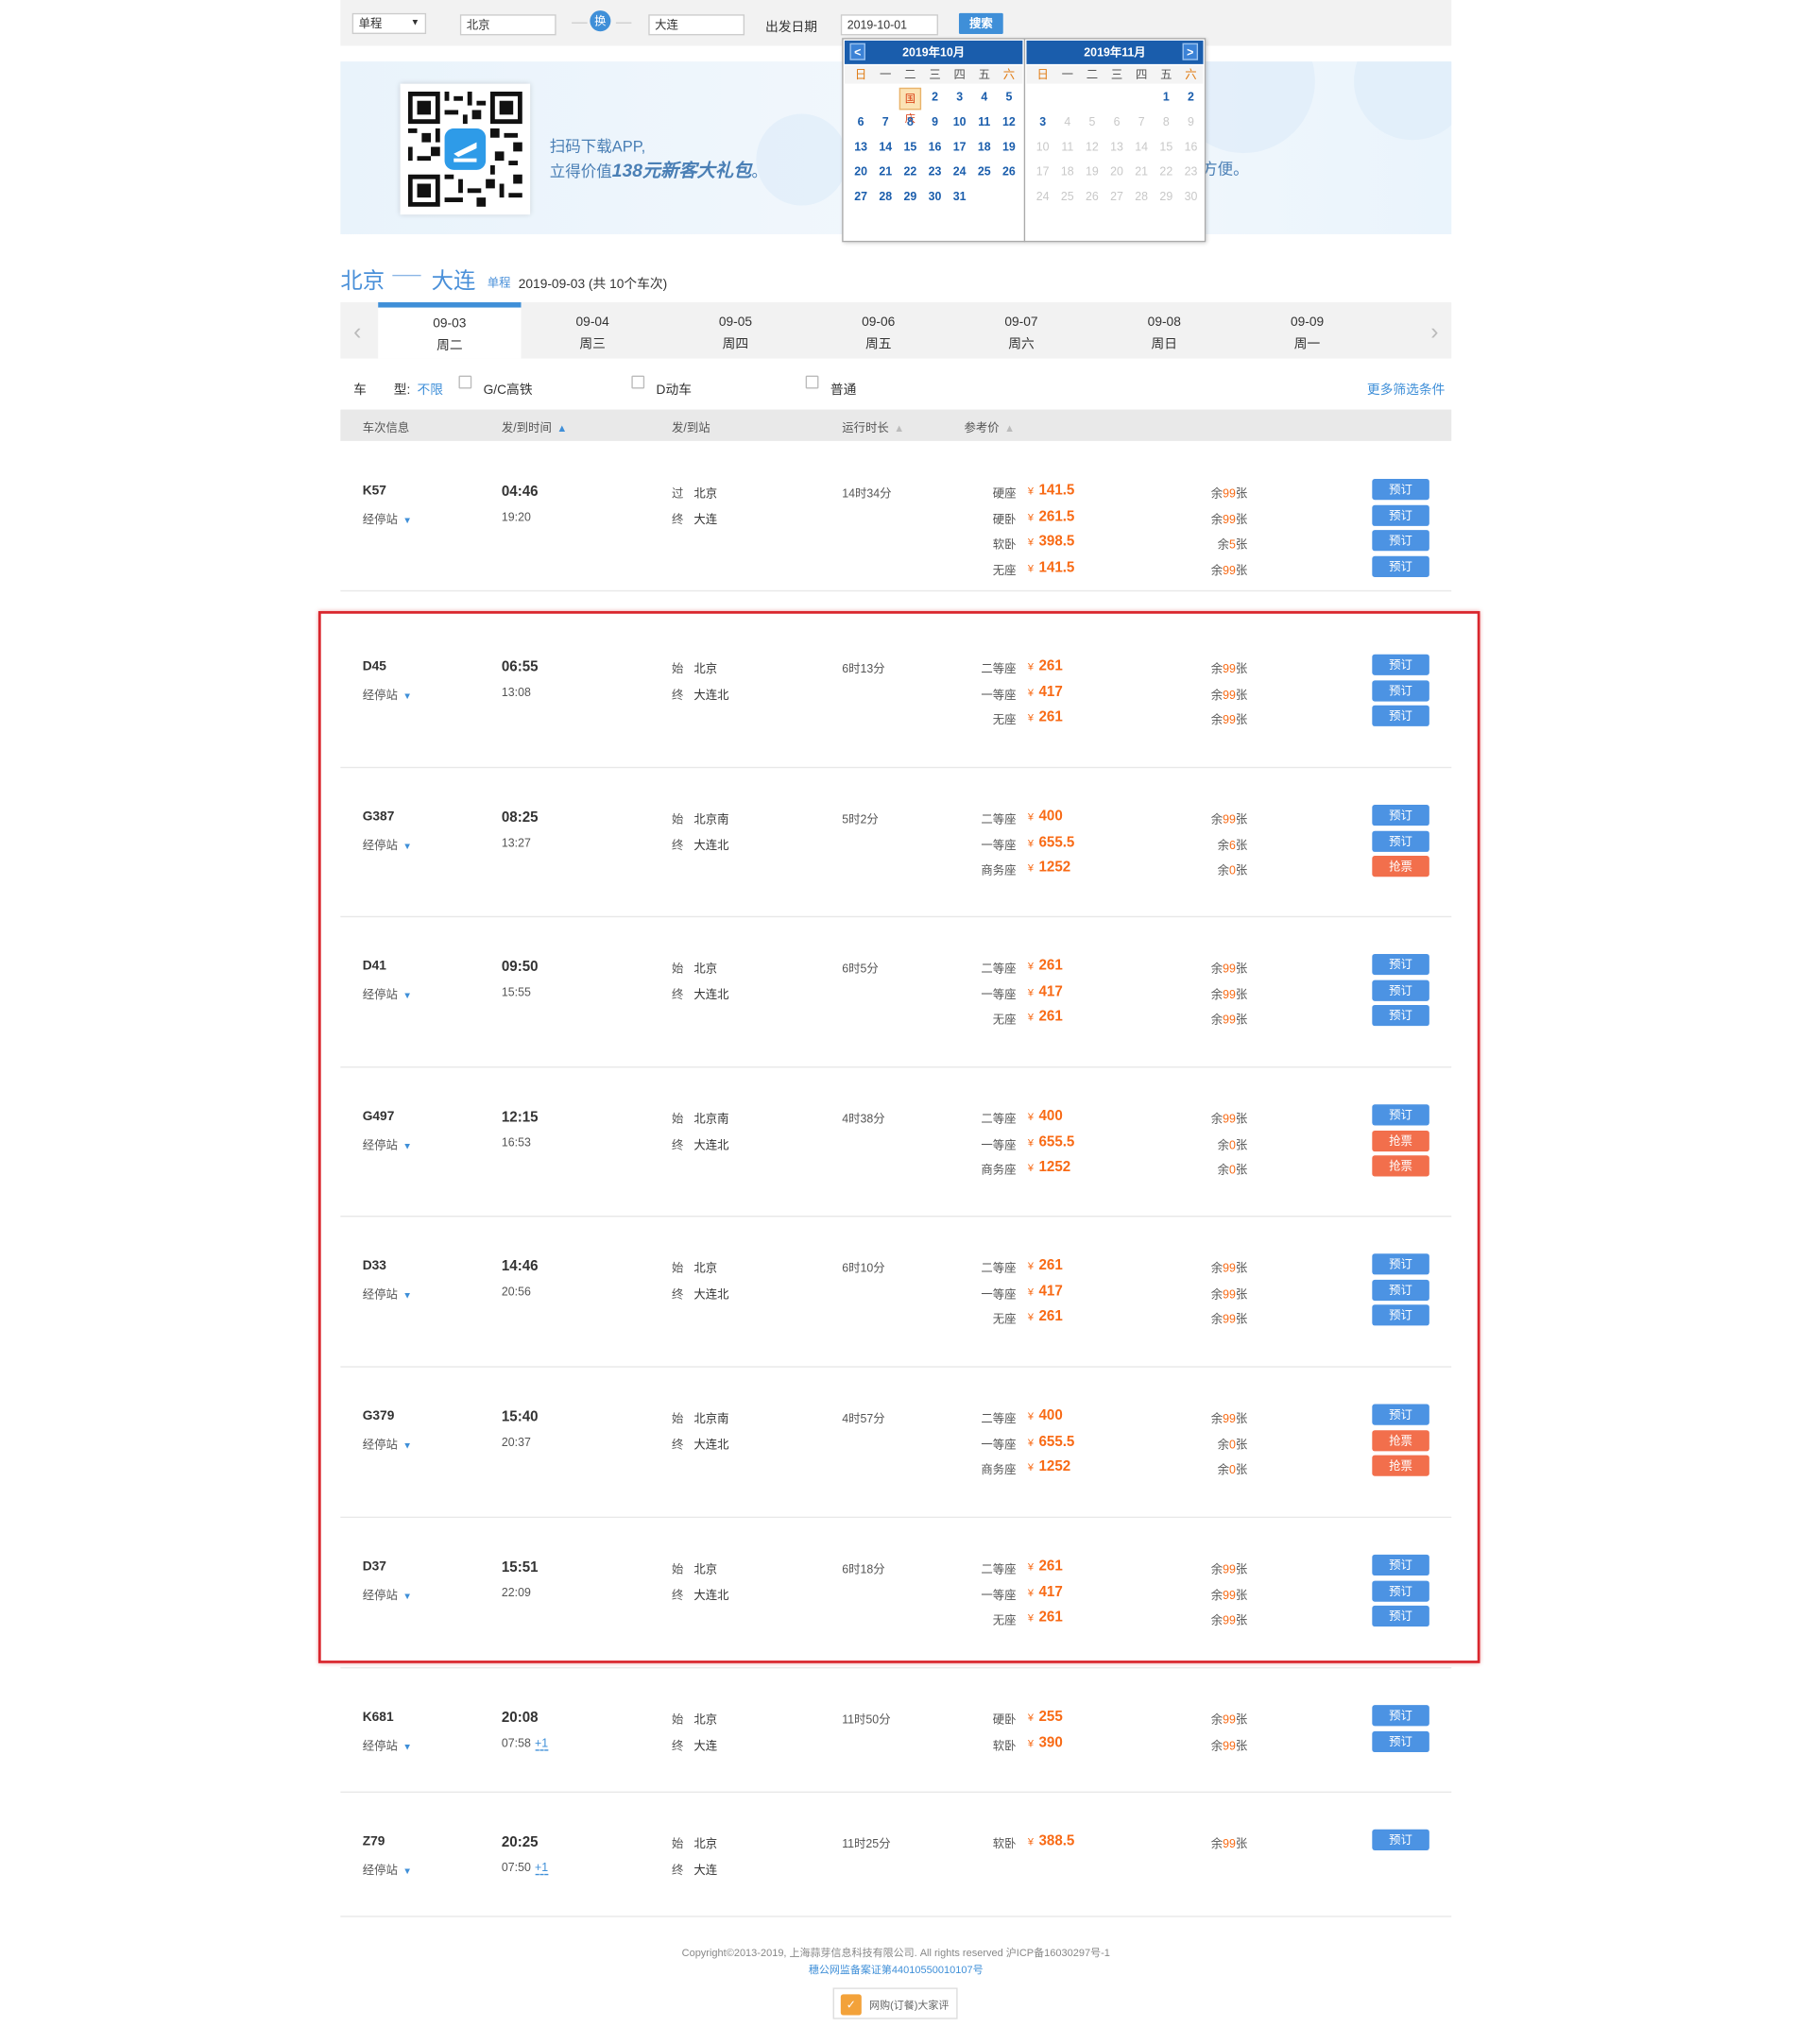  I want to click on next-month-button: >, so click(1190, 52).